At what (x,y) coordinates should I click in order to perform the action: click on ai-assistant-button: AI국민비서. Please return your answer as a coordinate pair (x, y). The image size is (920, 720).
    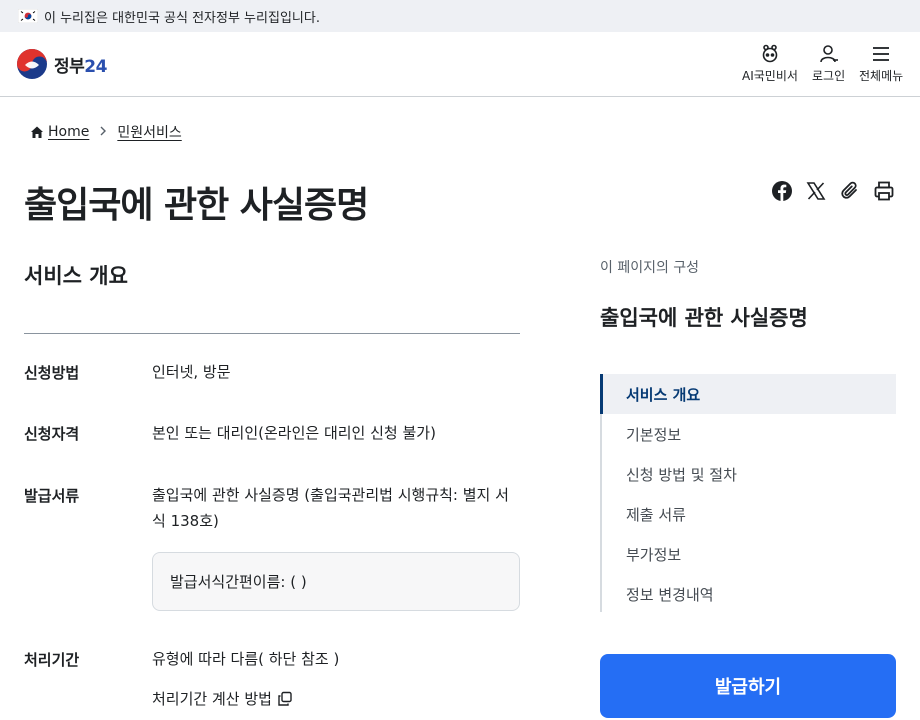
    Looking at the image, I should click on (770, 64).